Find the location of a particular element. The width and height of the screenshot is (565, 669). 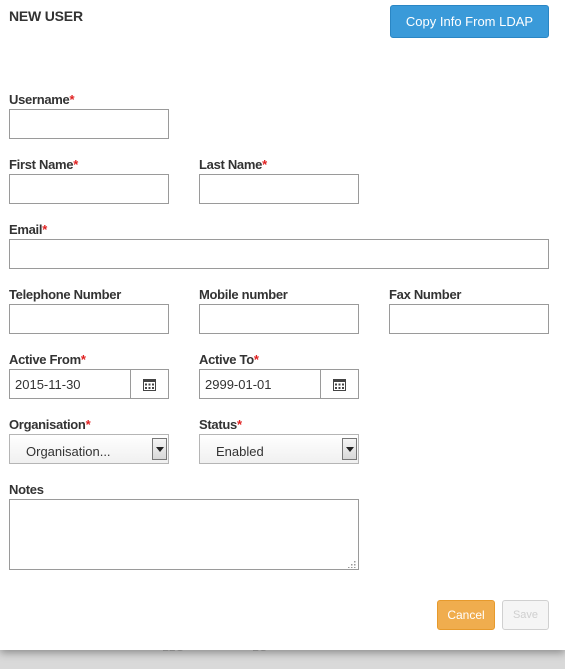

active-to-field: 2999-01-01 is located at coordinates (279, 384).